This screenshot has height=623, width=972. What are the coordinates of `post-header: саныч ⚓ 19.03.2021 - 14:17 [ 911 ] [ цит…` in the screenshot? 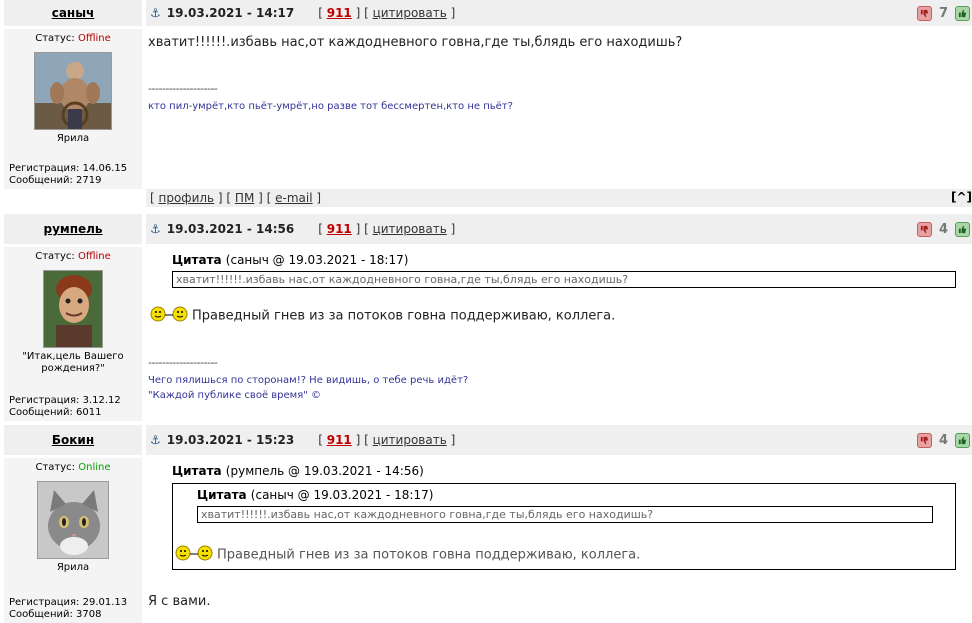 It's located at (488, 13).